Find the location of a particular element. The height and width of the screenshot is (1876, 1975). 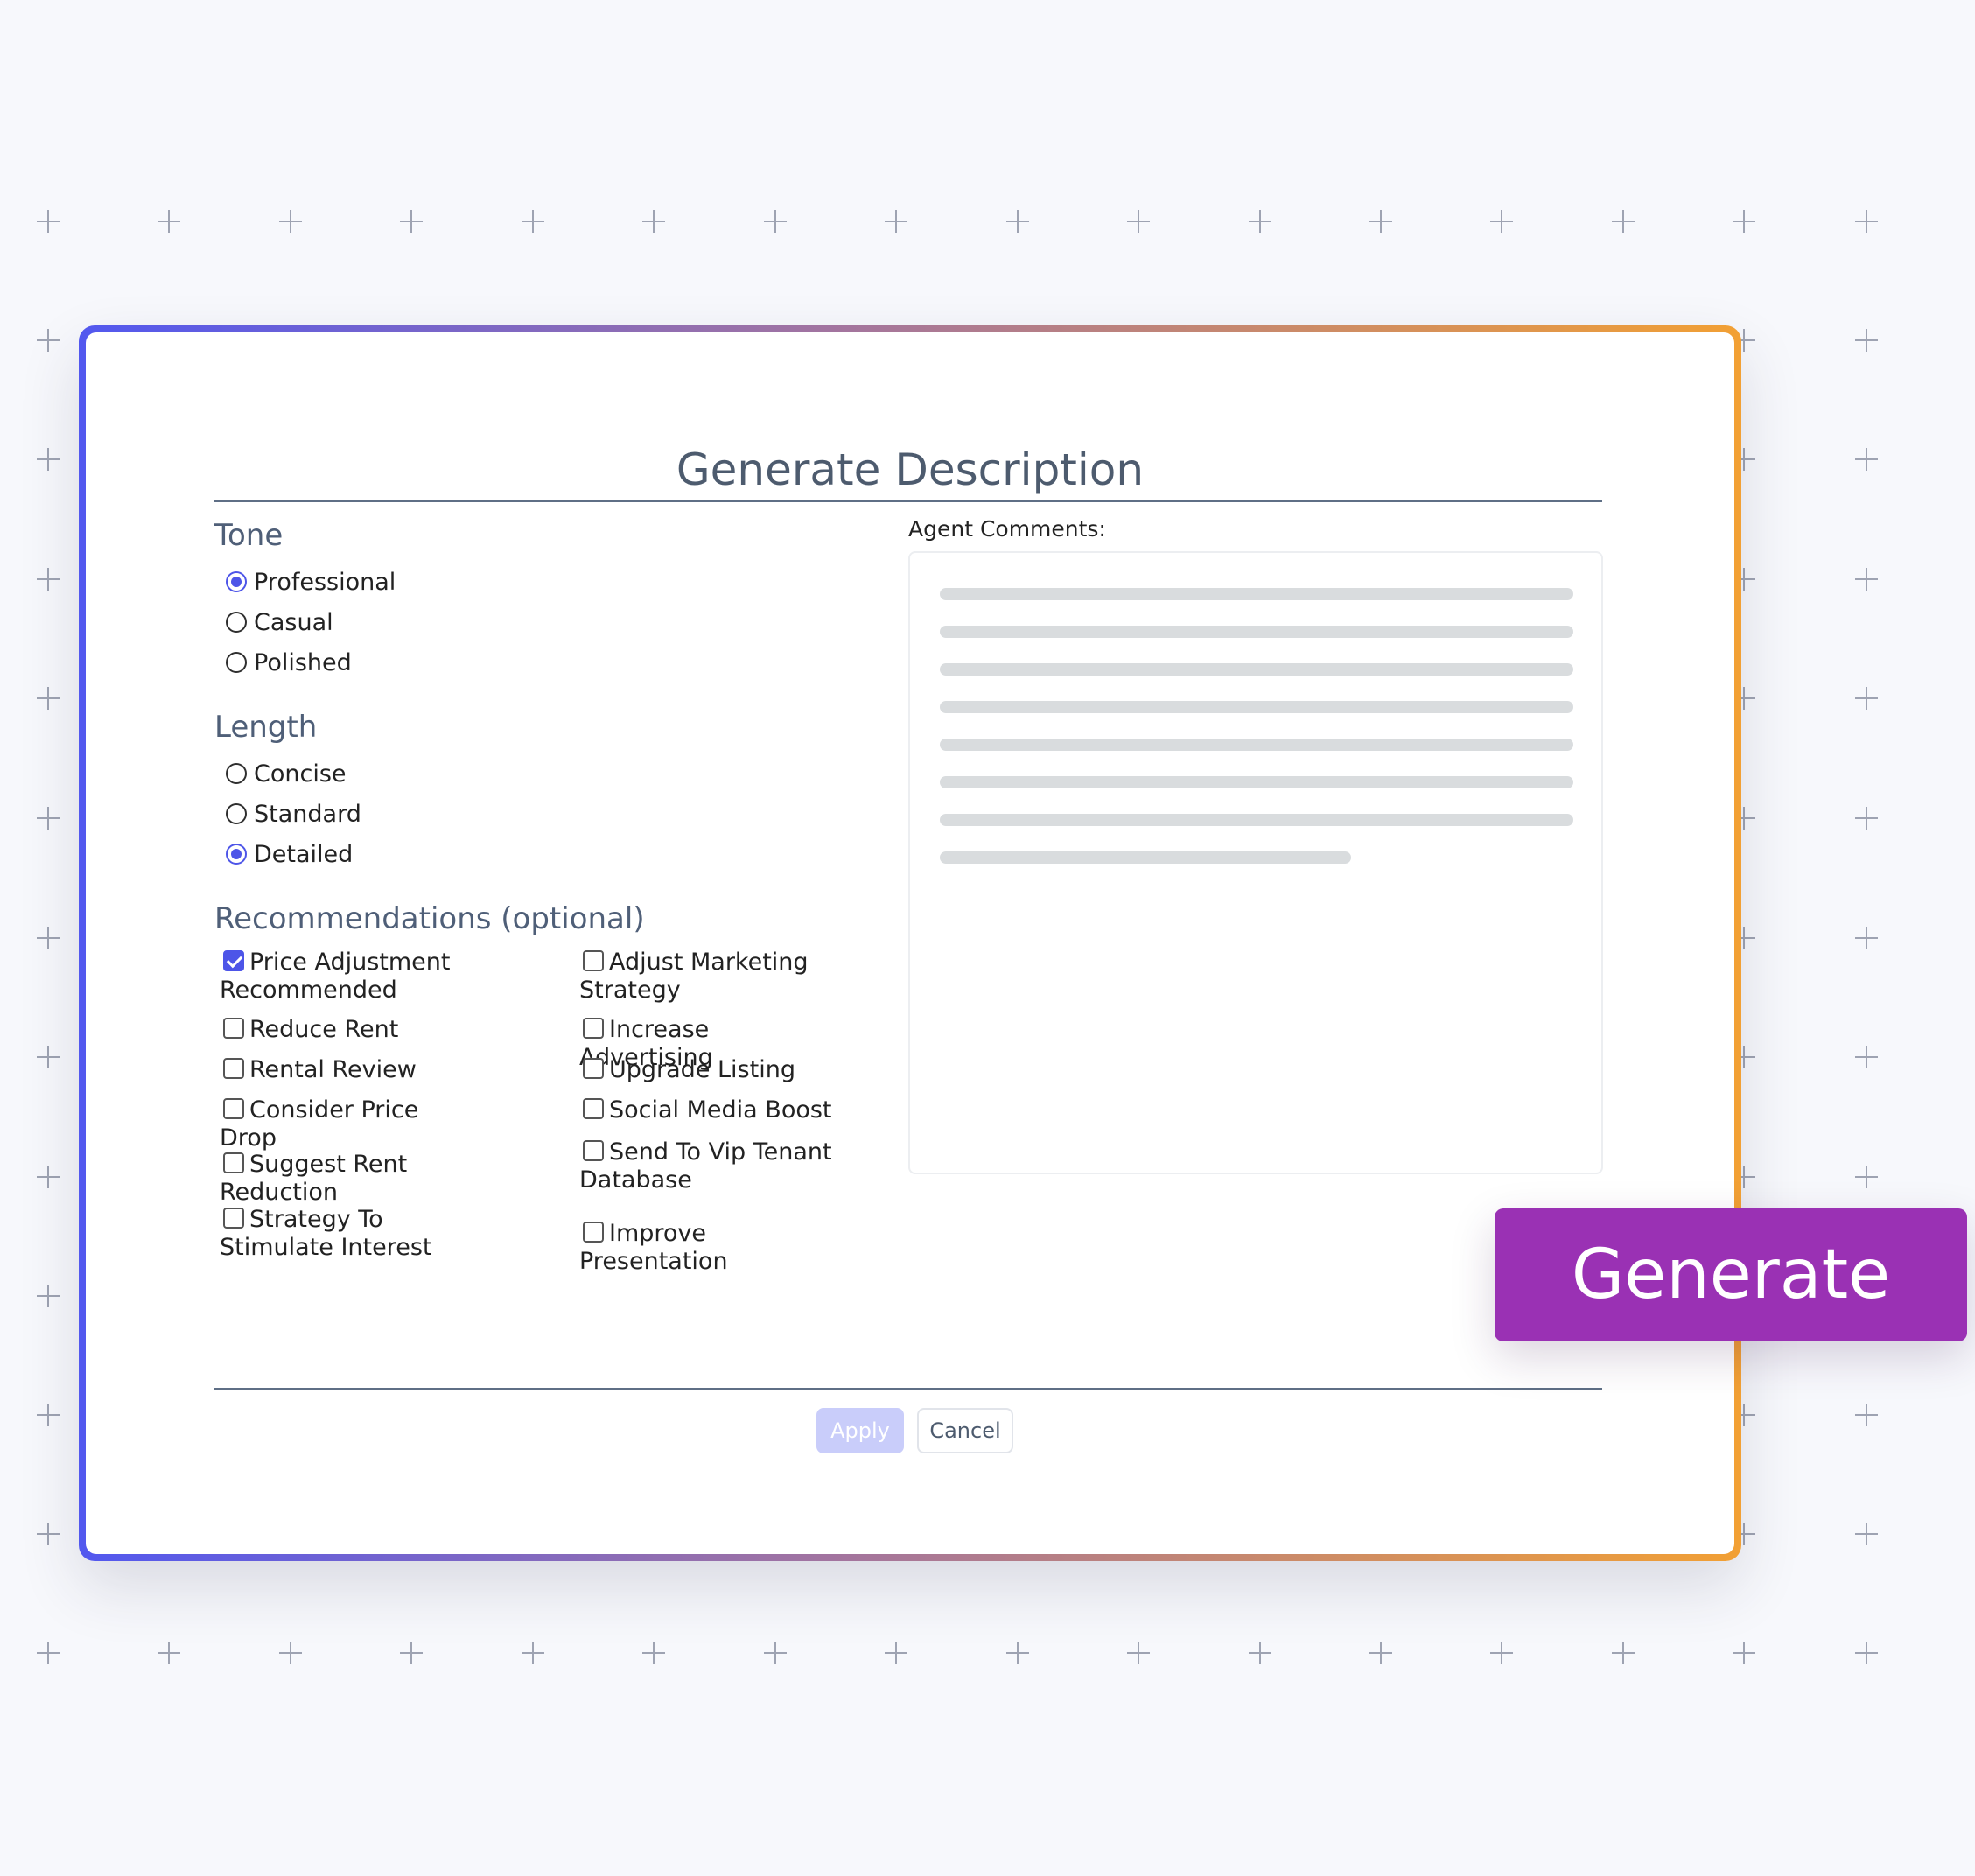

apply-button: Apply is located at coordinates (860, 1430).